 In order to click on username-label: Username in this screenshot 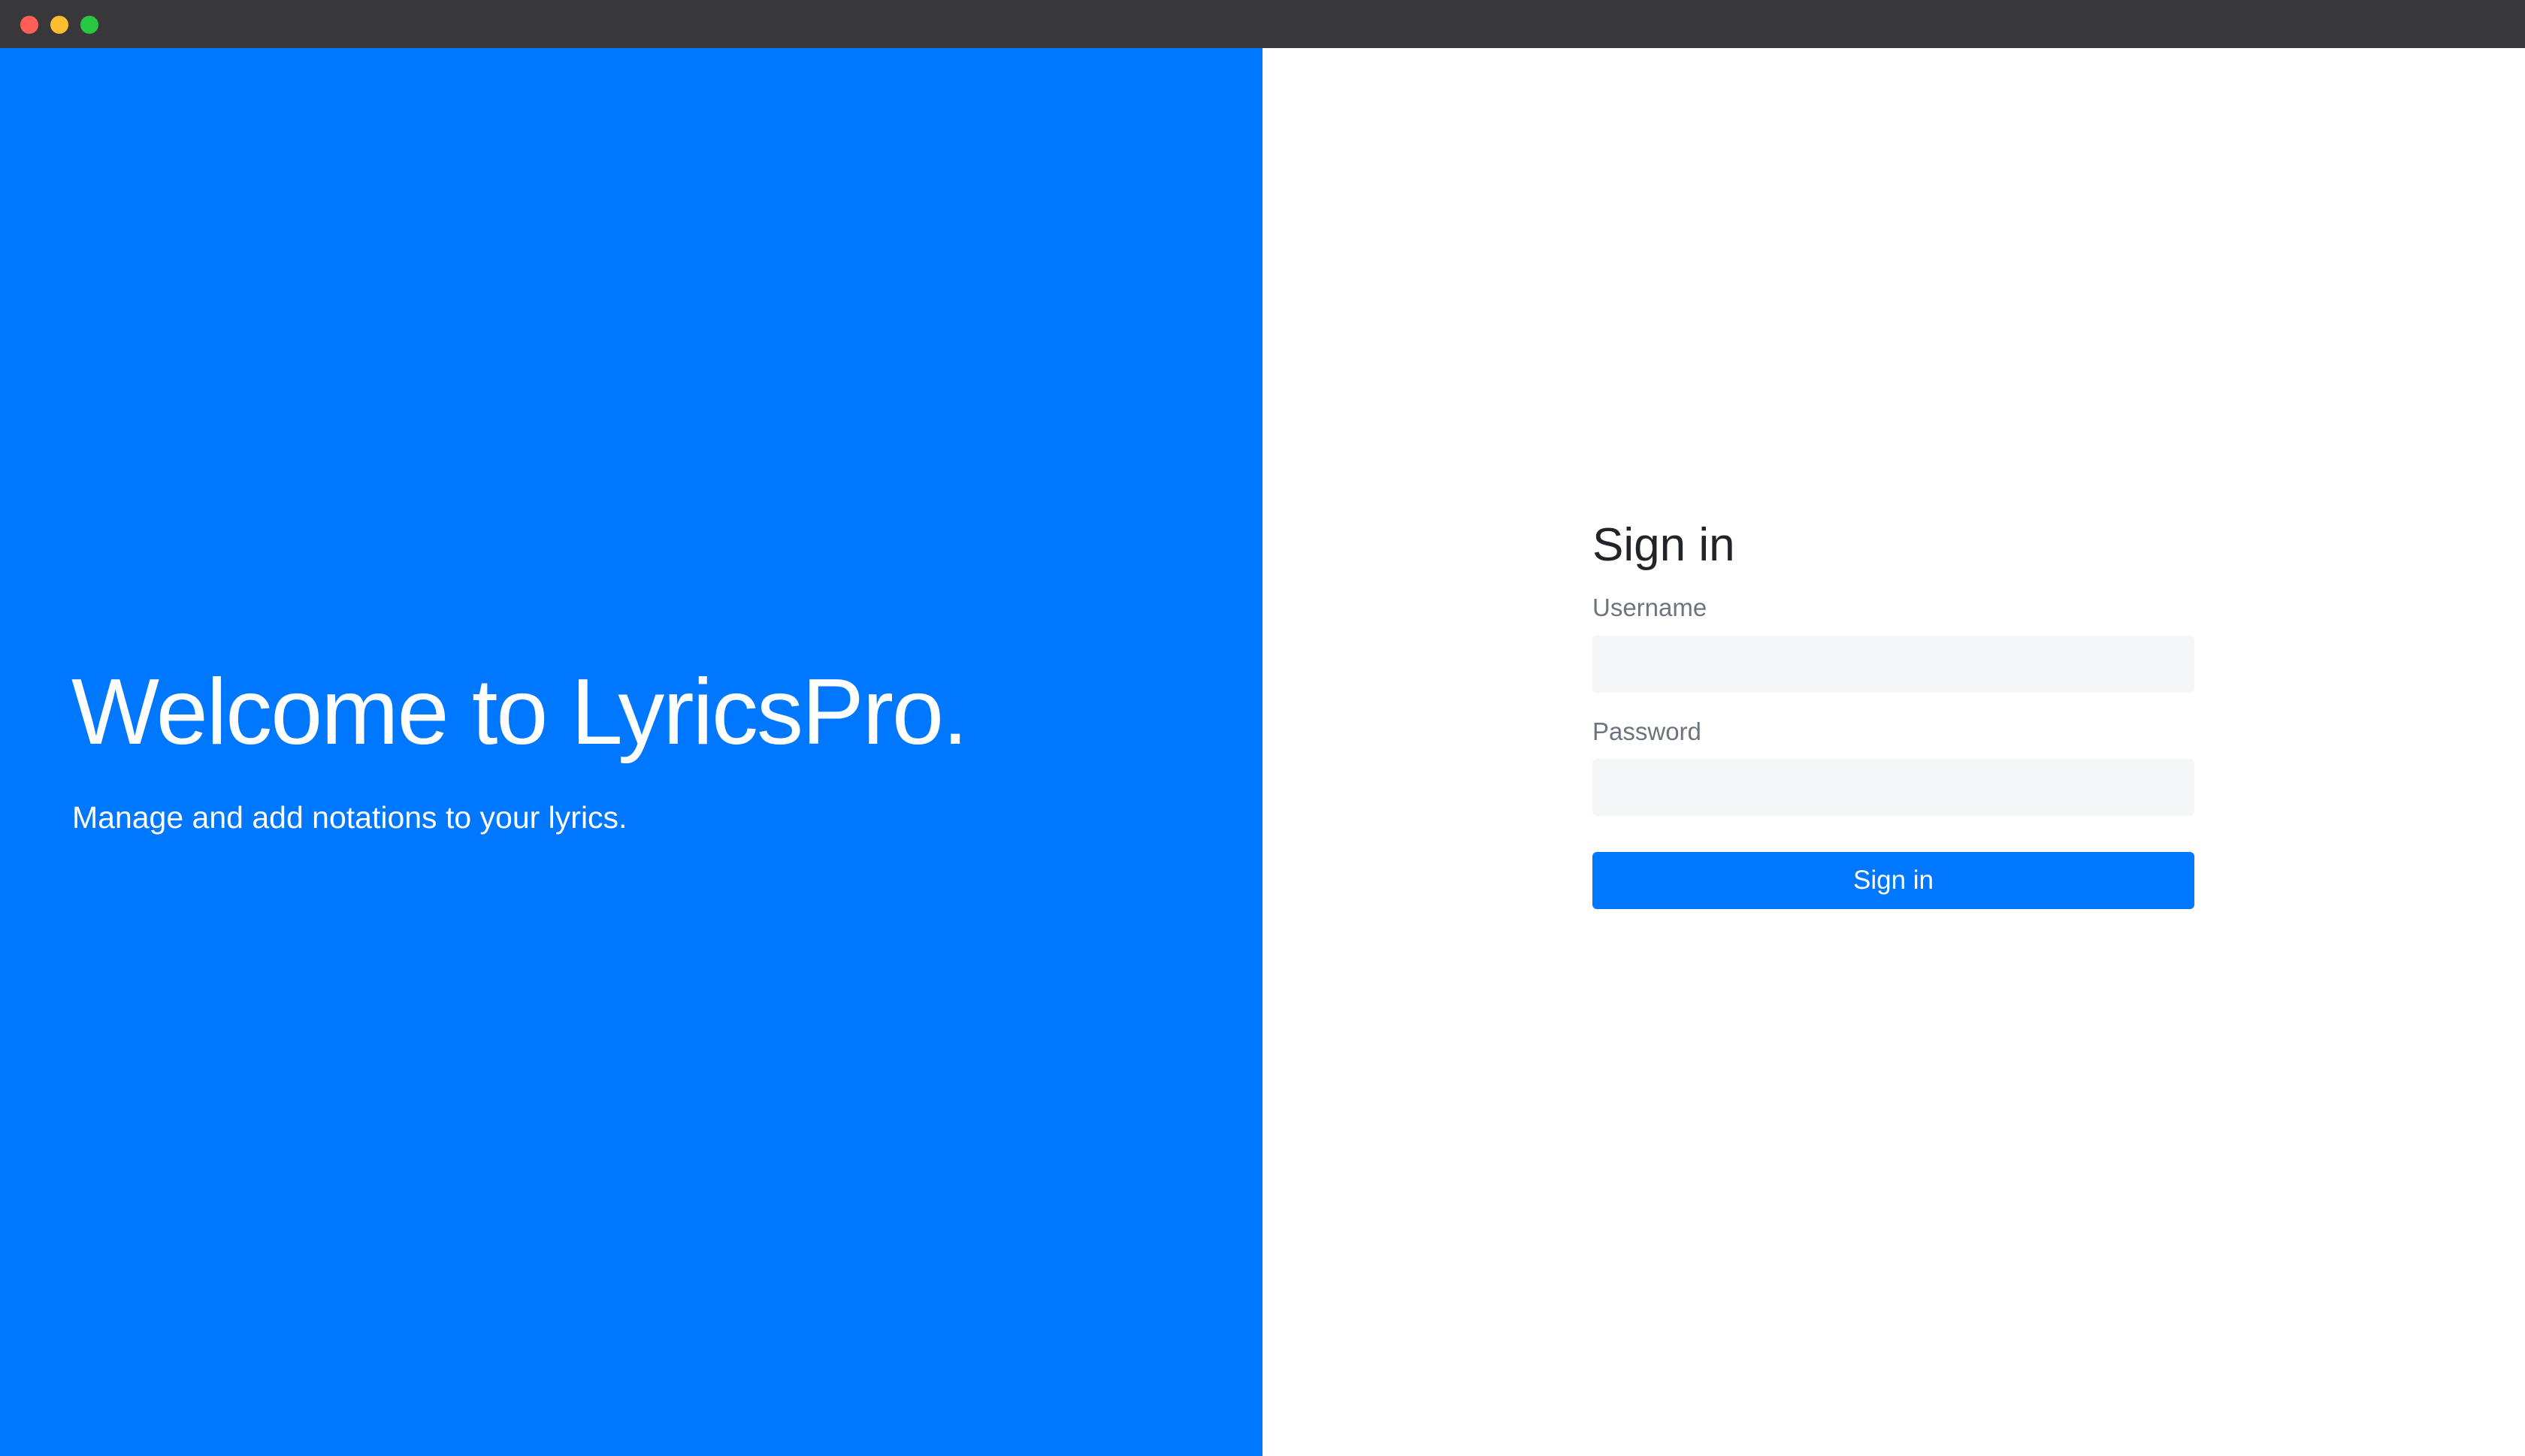, I will do `click(1650, 607)`.